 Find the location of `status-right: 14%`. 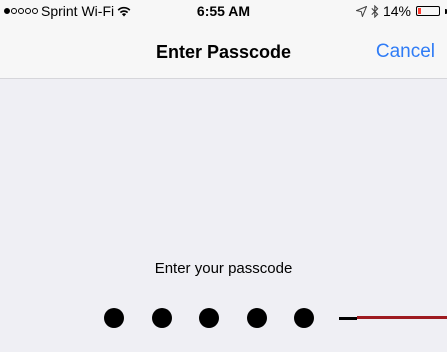

status-right: 14% is located at coordinates (401, 11).